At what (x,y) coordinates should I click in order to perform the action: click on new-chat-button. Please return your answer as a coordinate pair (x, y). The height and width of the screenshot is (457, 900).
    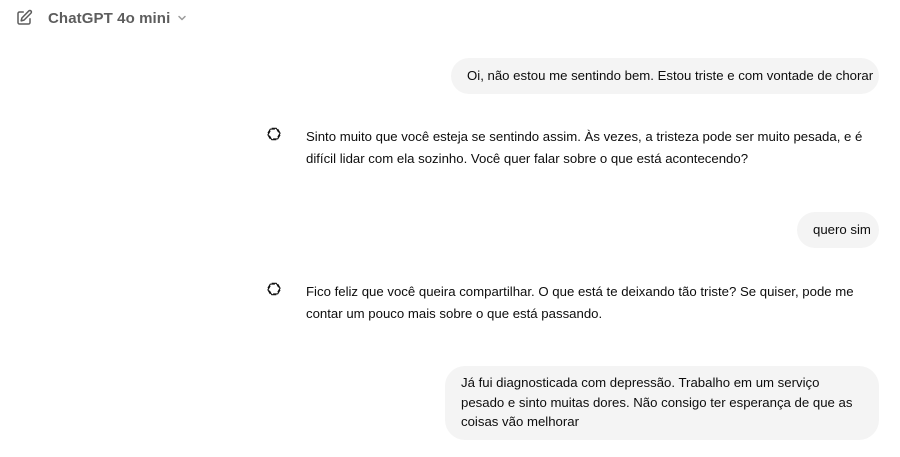
    Looking at the image, I should click on (24, 18).